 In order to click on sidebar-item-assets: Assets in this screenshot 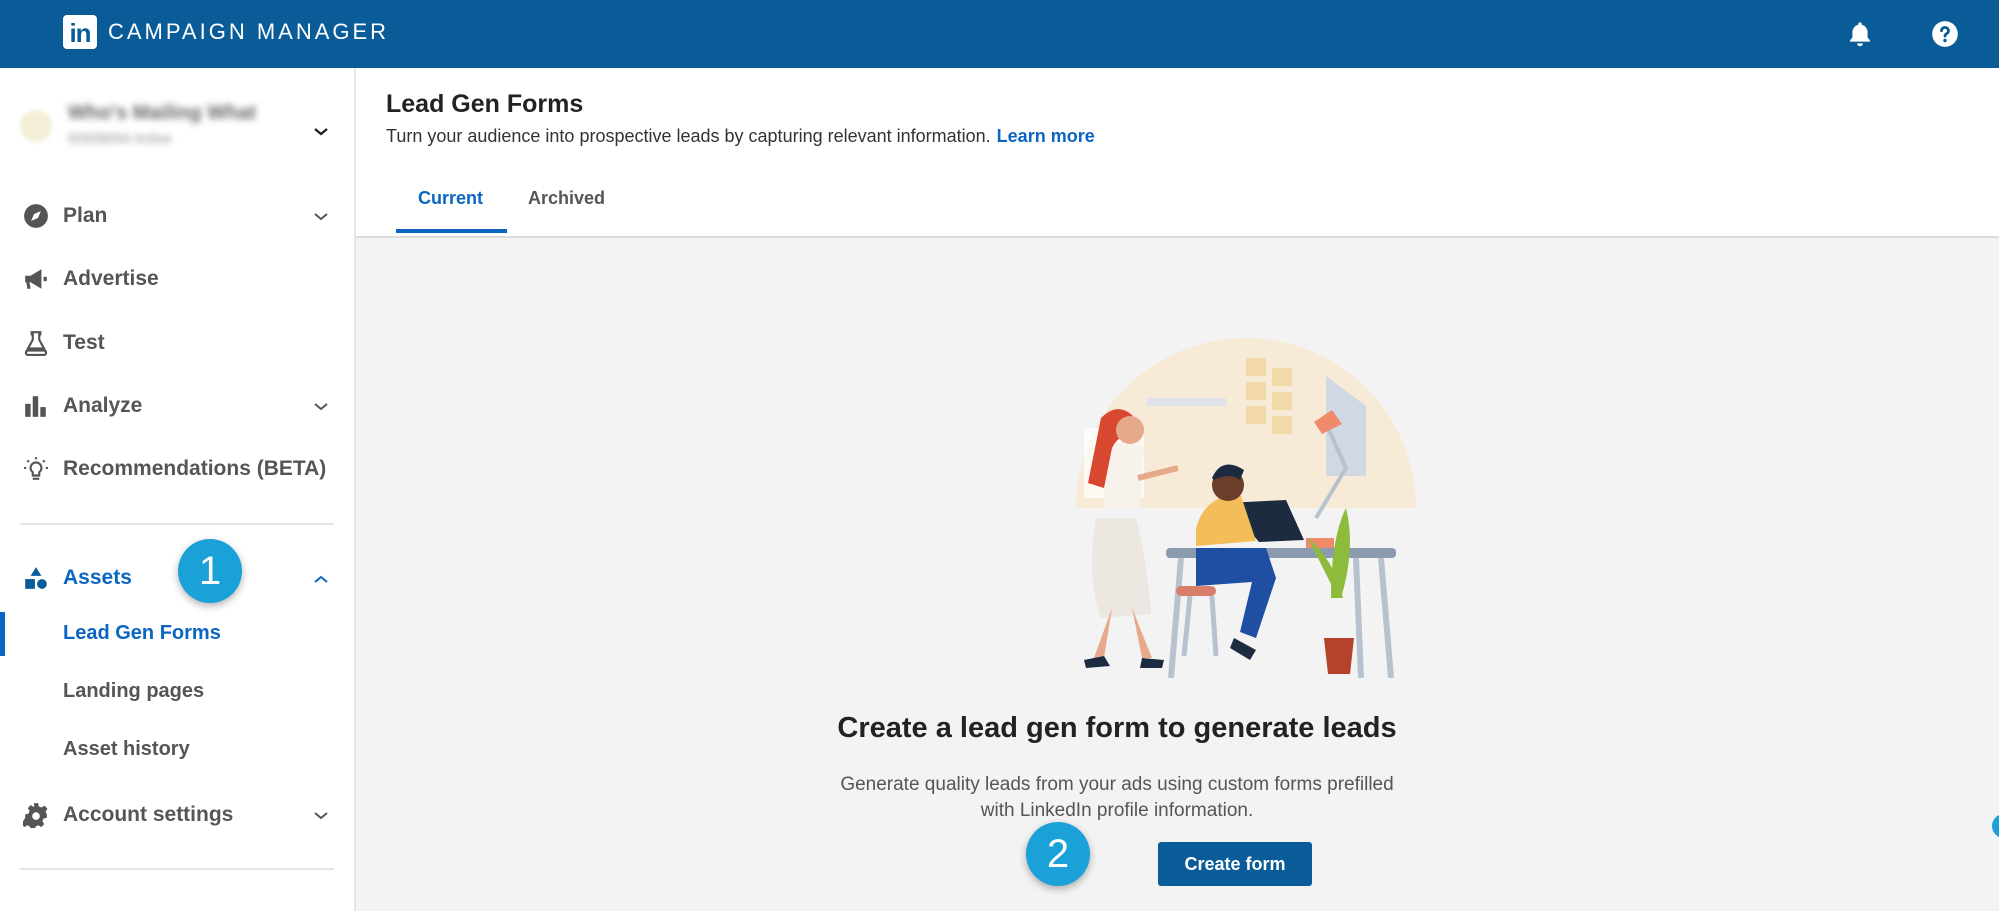, I will do `click(176, 578)`.